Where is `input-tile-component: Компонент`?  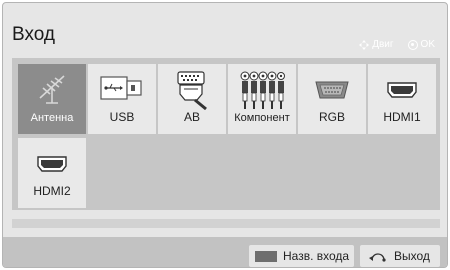 input-tile-component: Компонент is located at coordinates (262, 99).